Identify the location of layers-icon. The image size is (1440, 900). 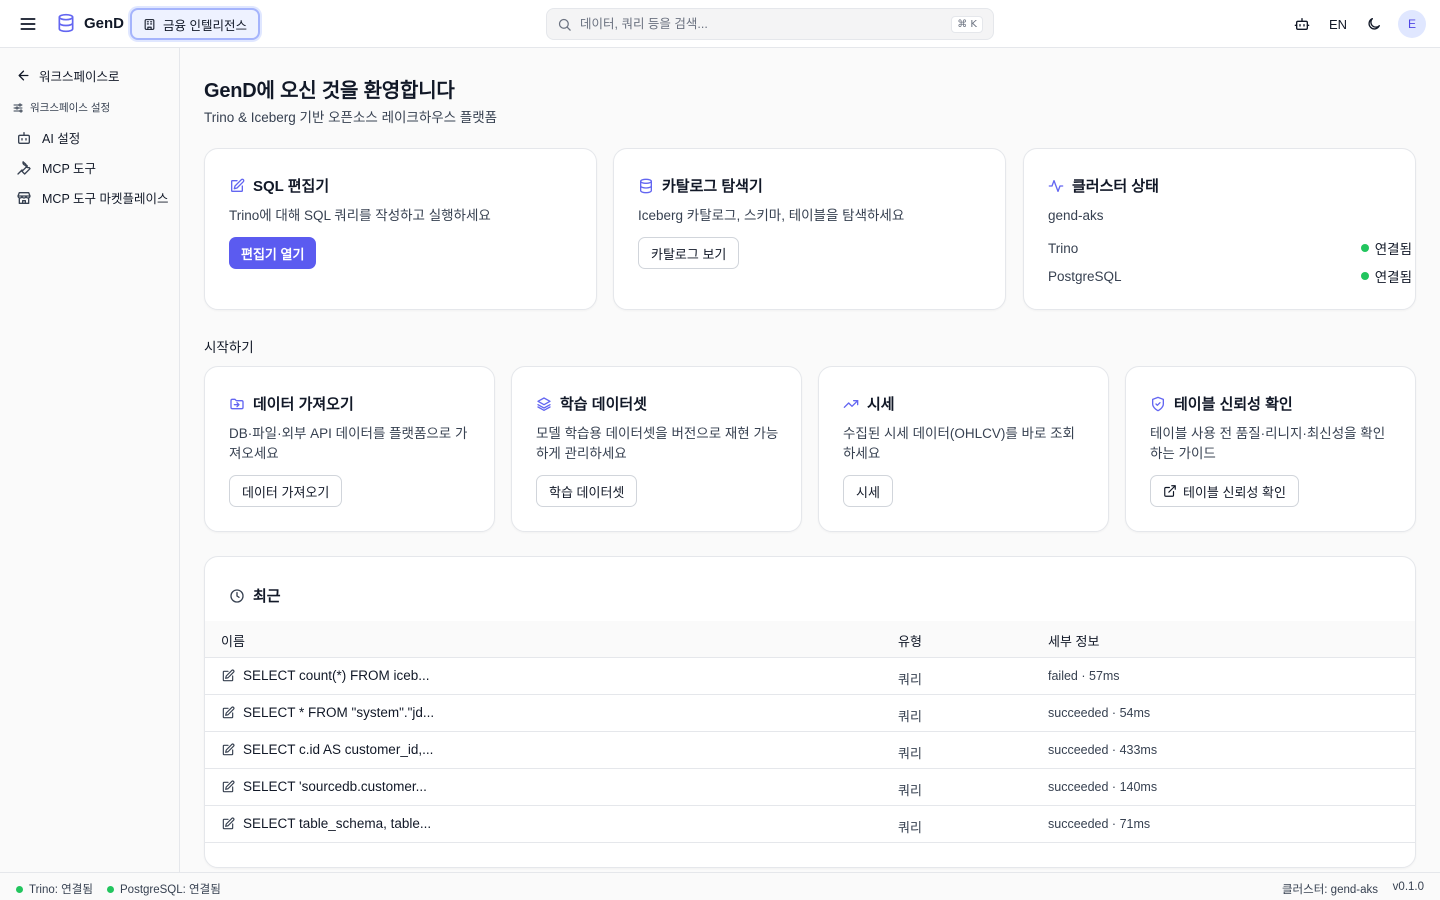
(544, 404).